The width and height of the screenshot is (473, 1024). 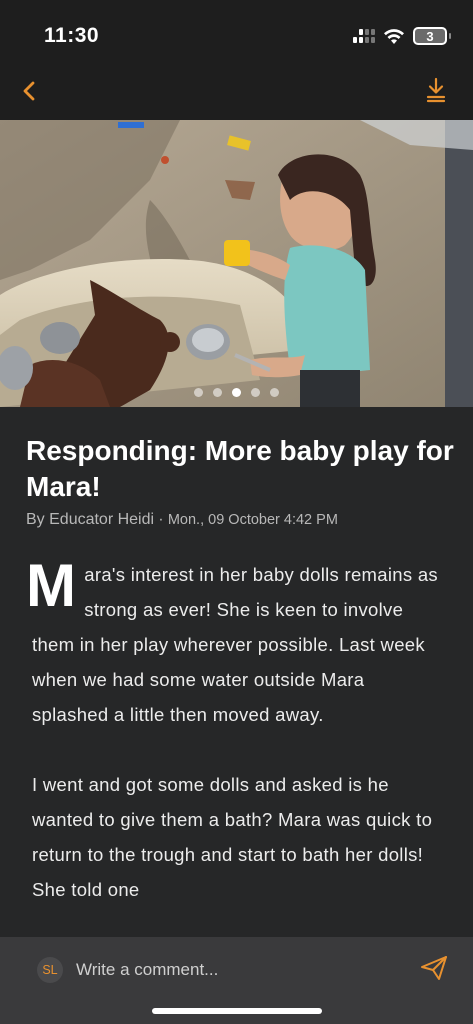 What do you see at coordinates (236, 95) in the screenshot?
I see `nav-bar` at bounding box center [236, 95].